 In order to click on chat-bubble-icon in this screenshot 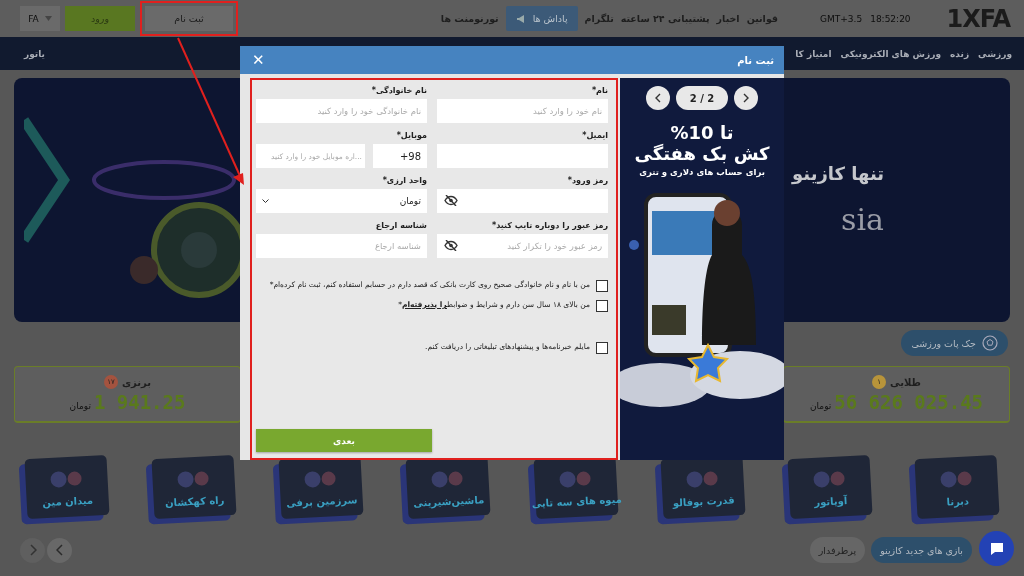, I will do `click(996, 548)`.